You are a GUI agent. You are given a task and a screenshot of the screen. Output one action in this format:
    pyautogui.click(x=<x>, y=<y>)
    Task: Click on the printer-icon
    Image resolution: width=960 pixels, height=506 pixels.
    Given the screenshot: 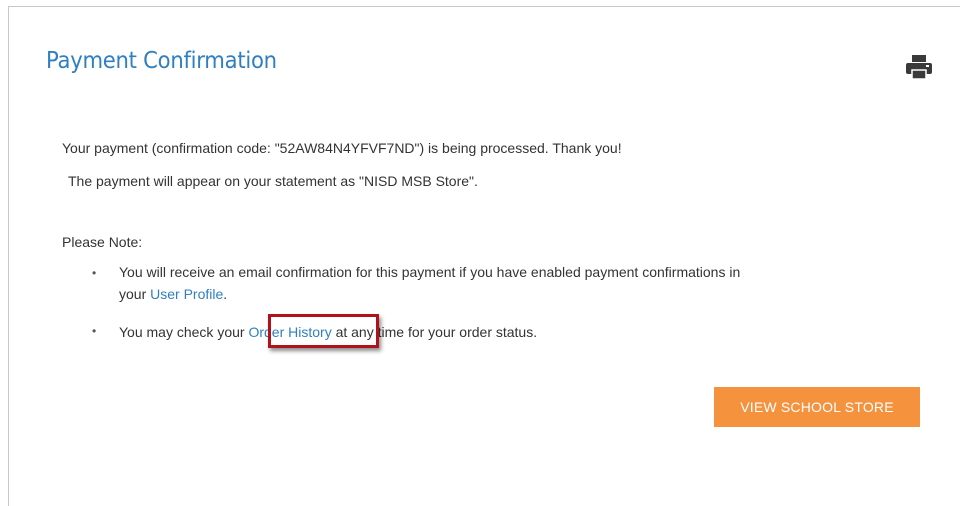 What is the action you would take?
    pyautogui.click(x=919, y=67)
    